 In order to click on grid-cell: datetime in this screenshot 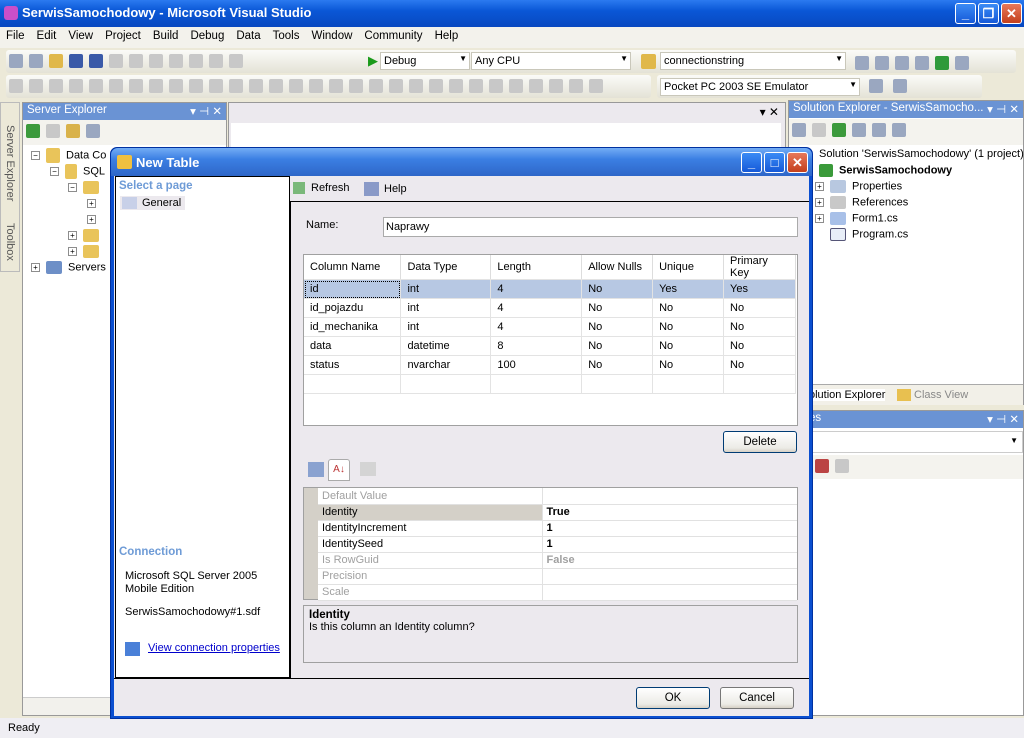, I will do `click(446, 346)`.